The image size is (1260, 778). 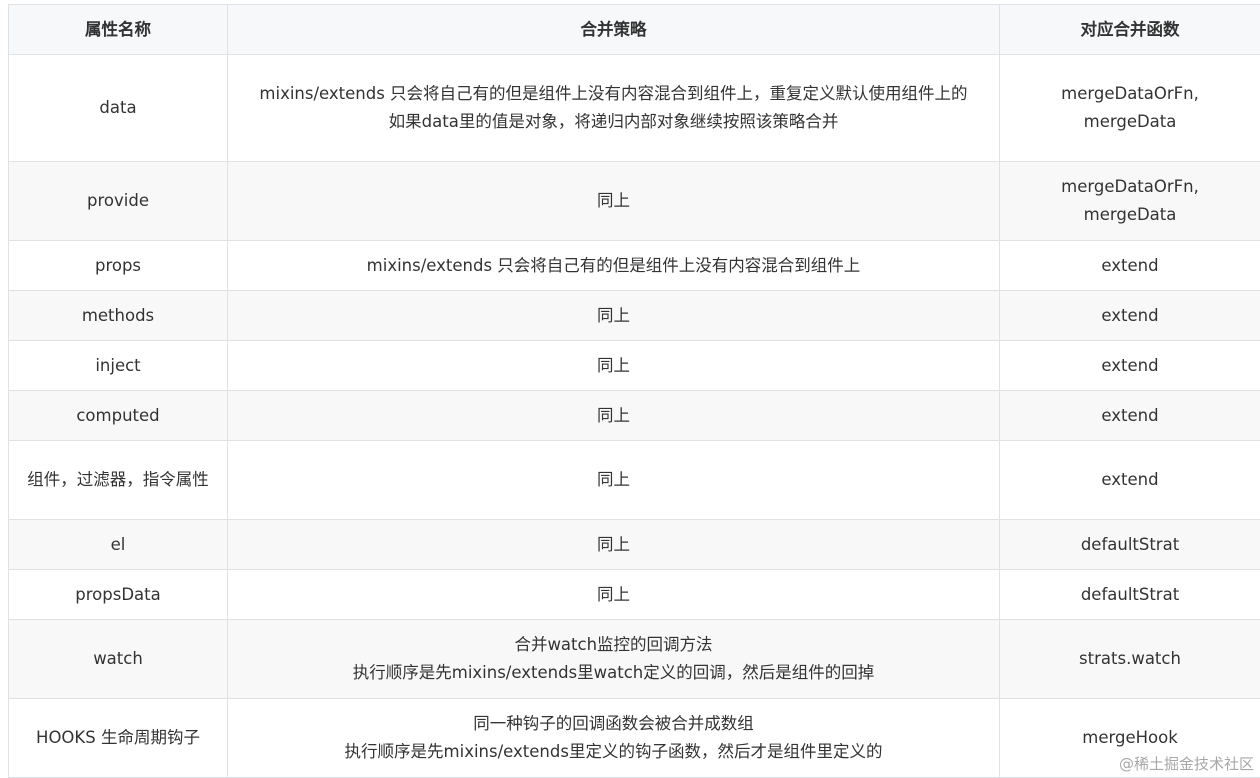 What do you see at coordinates (613, 752) in the screenshot?
I see `strategy-line: 执行顺序是先mixins/extends里定义的钩子函数，然后才是组件里定义的` at bounding box center [613, 752].